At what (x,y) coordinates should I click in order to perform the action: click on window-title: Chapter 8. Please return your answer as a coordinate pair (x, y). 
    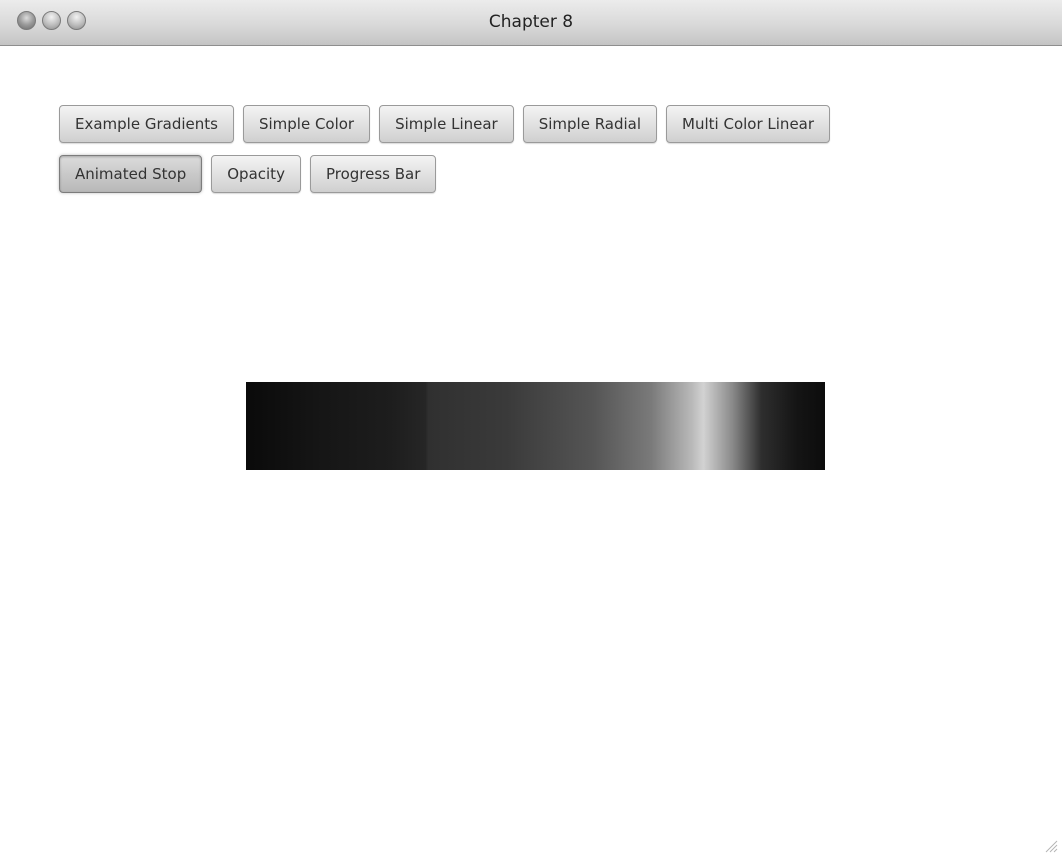
    Looking at the image, I should click on (531, 22).